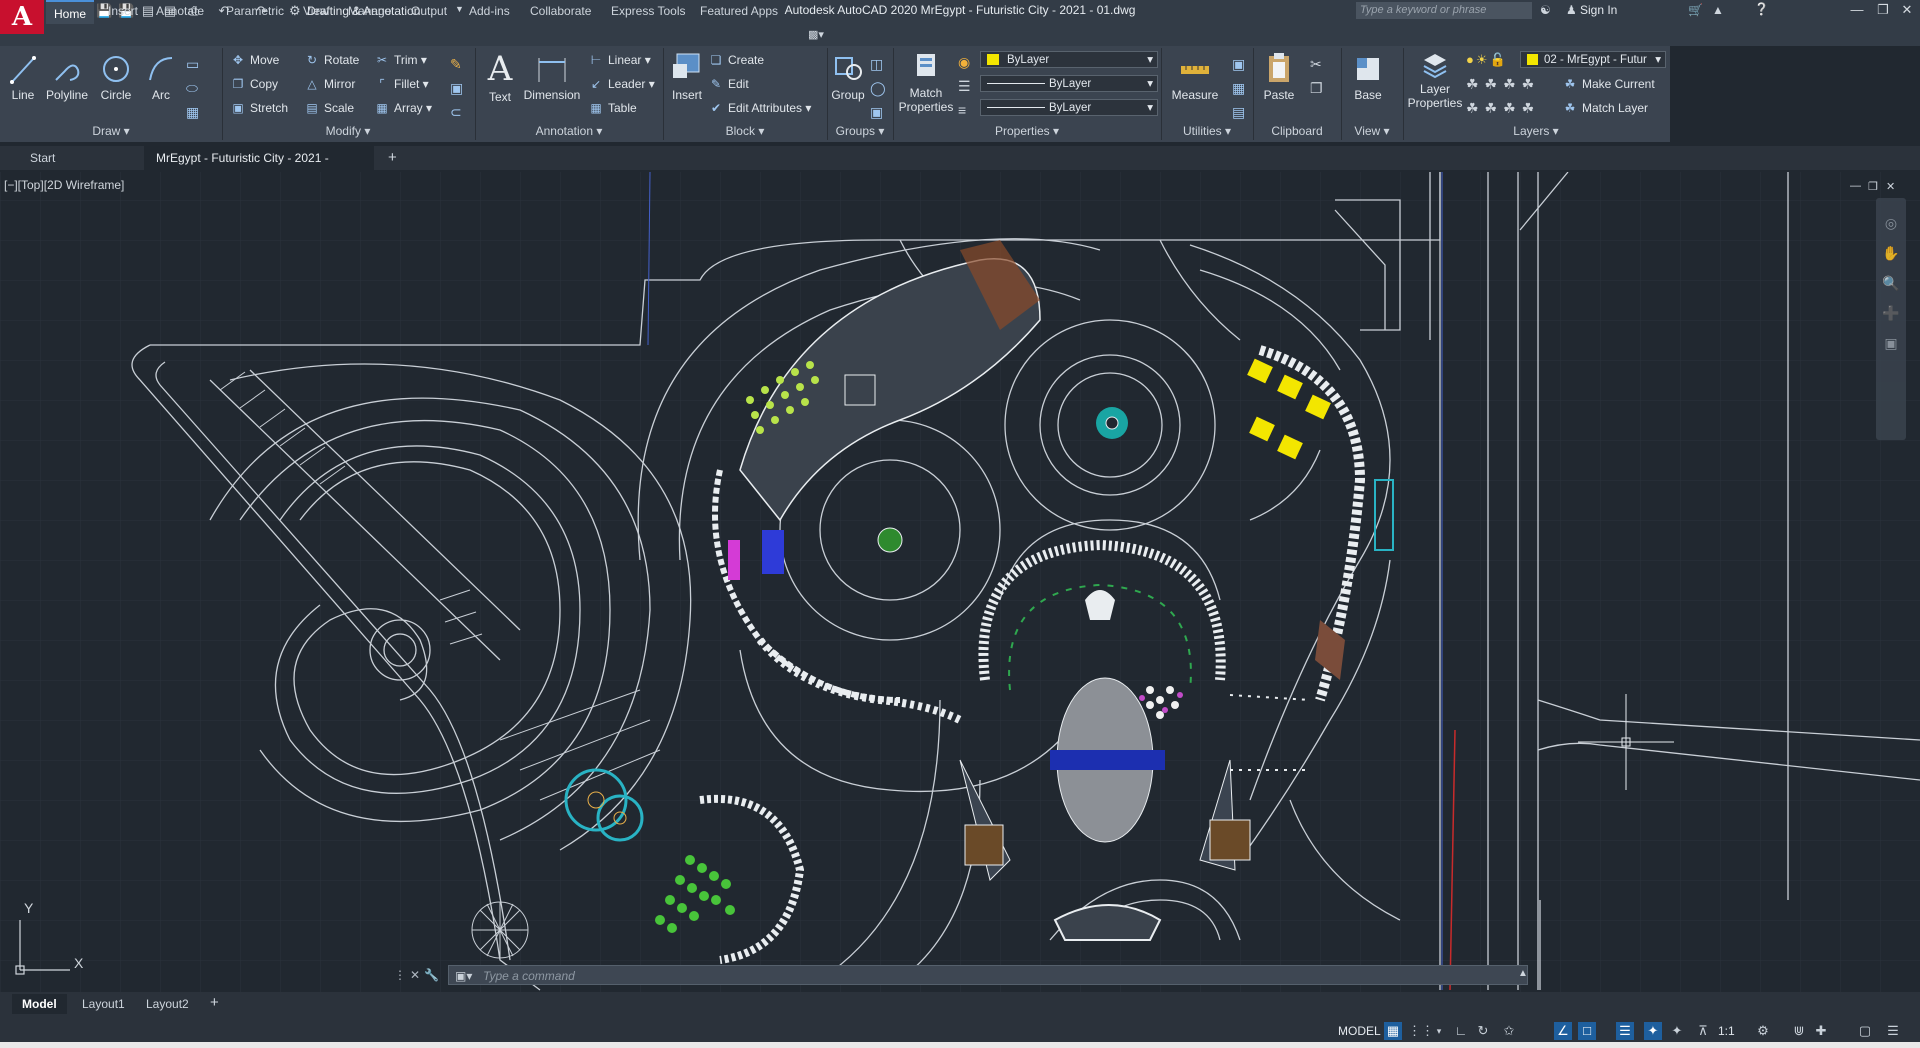 The image size is (1920, 1048). I want to click on ortho-icon: ∟, so click(1461, 1031).